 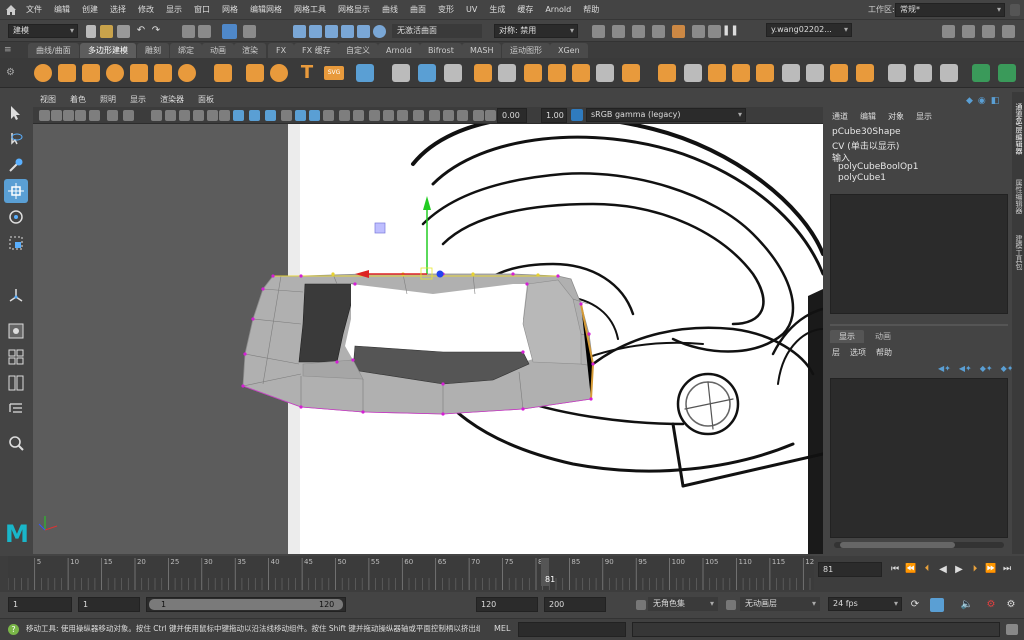 I want to click on menu-item: 网格, so click(x=230, y=10).